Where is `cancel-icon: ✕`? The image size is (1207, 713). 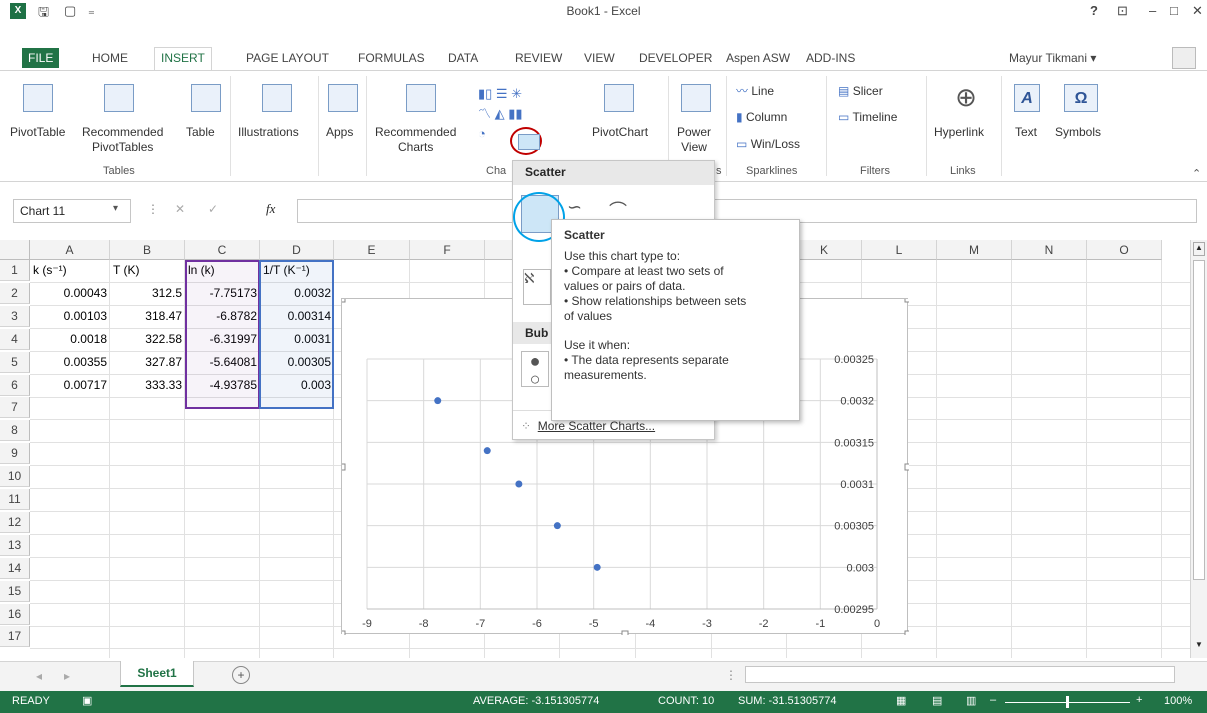 cancel-icon: ✕ is located at coordinates (180, 209).